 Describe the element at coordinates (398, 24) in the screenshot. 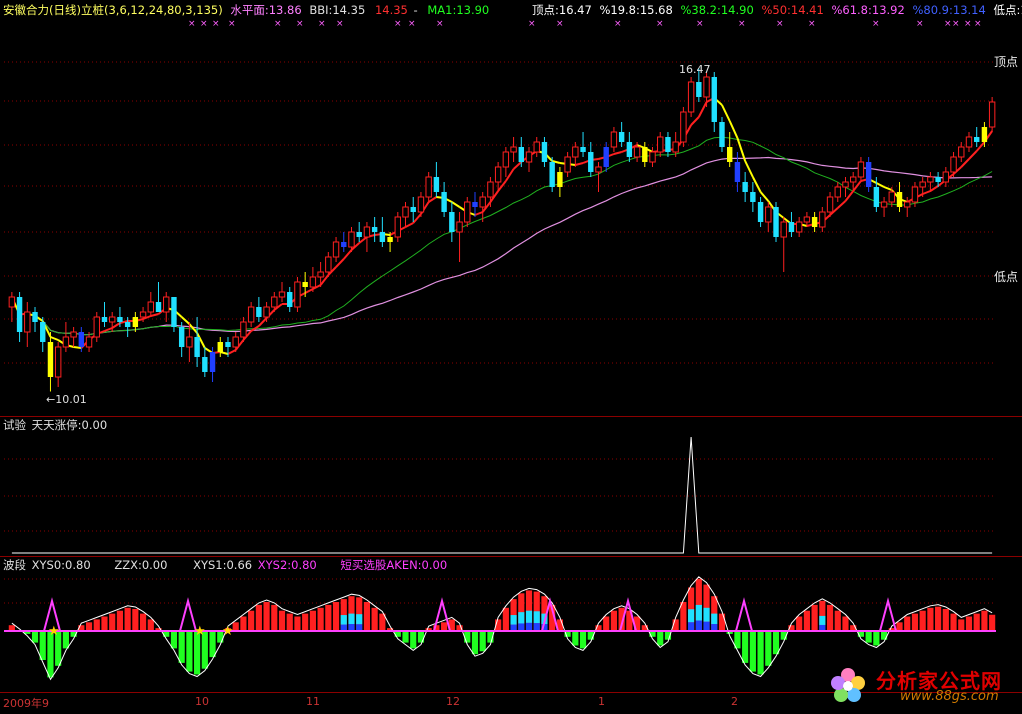

I see `signal-marker-8: ×` at that location.